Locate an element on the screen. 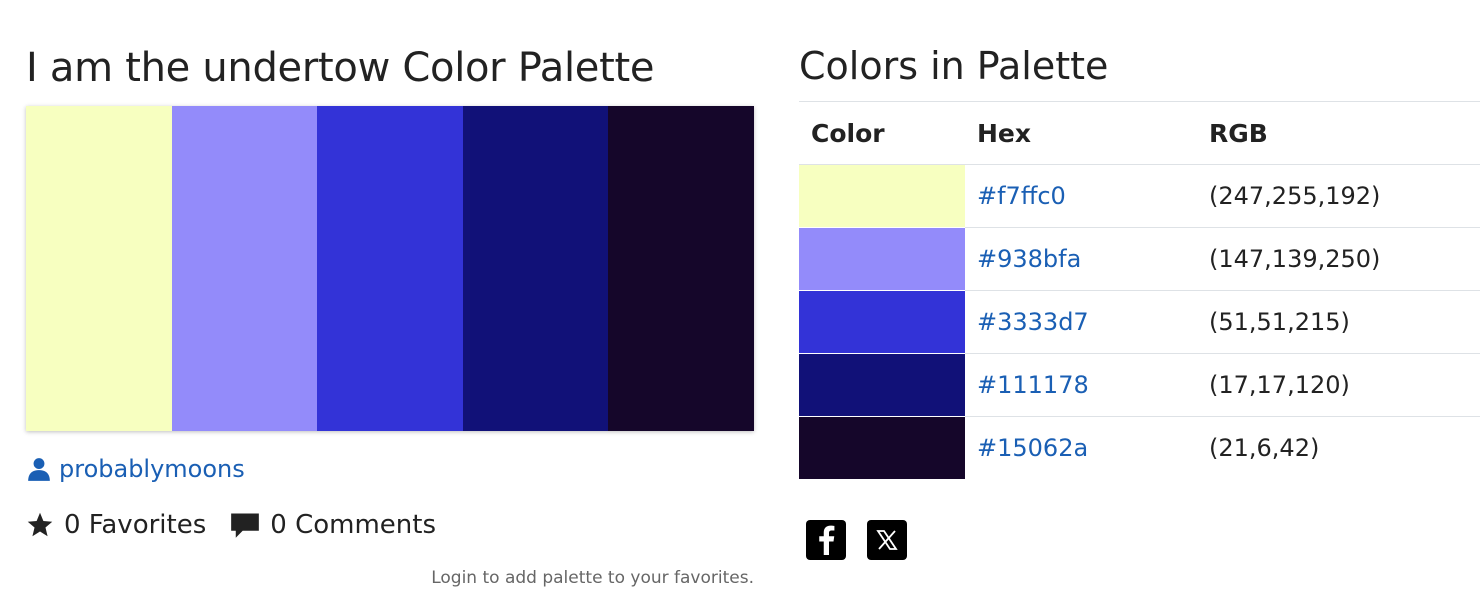 The image size is (1480, 606). x-icon is located at coordinates (887, 540).